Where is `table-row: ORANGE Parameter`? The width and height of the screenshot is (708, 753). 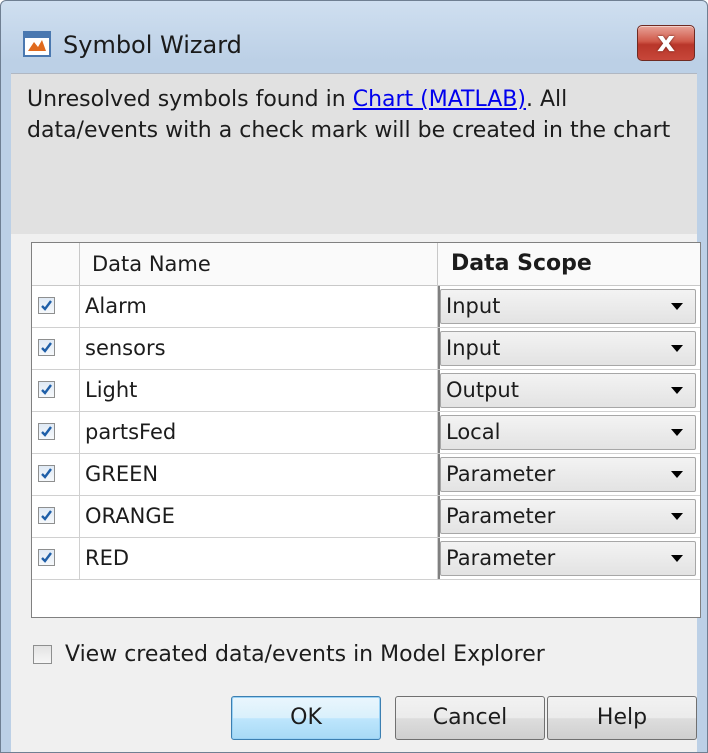
table-row: ORANGE Parameter is located at coordinates (366, 517).